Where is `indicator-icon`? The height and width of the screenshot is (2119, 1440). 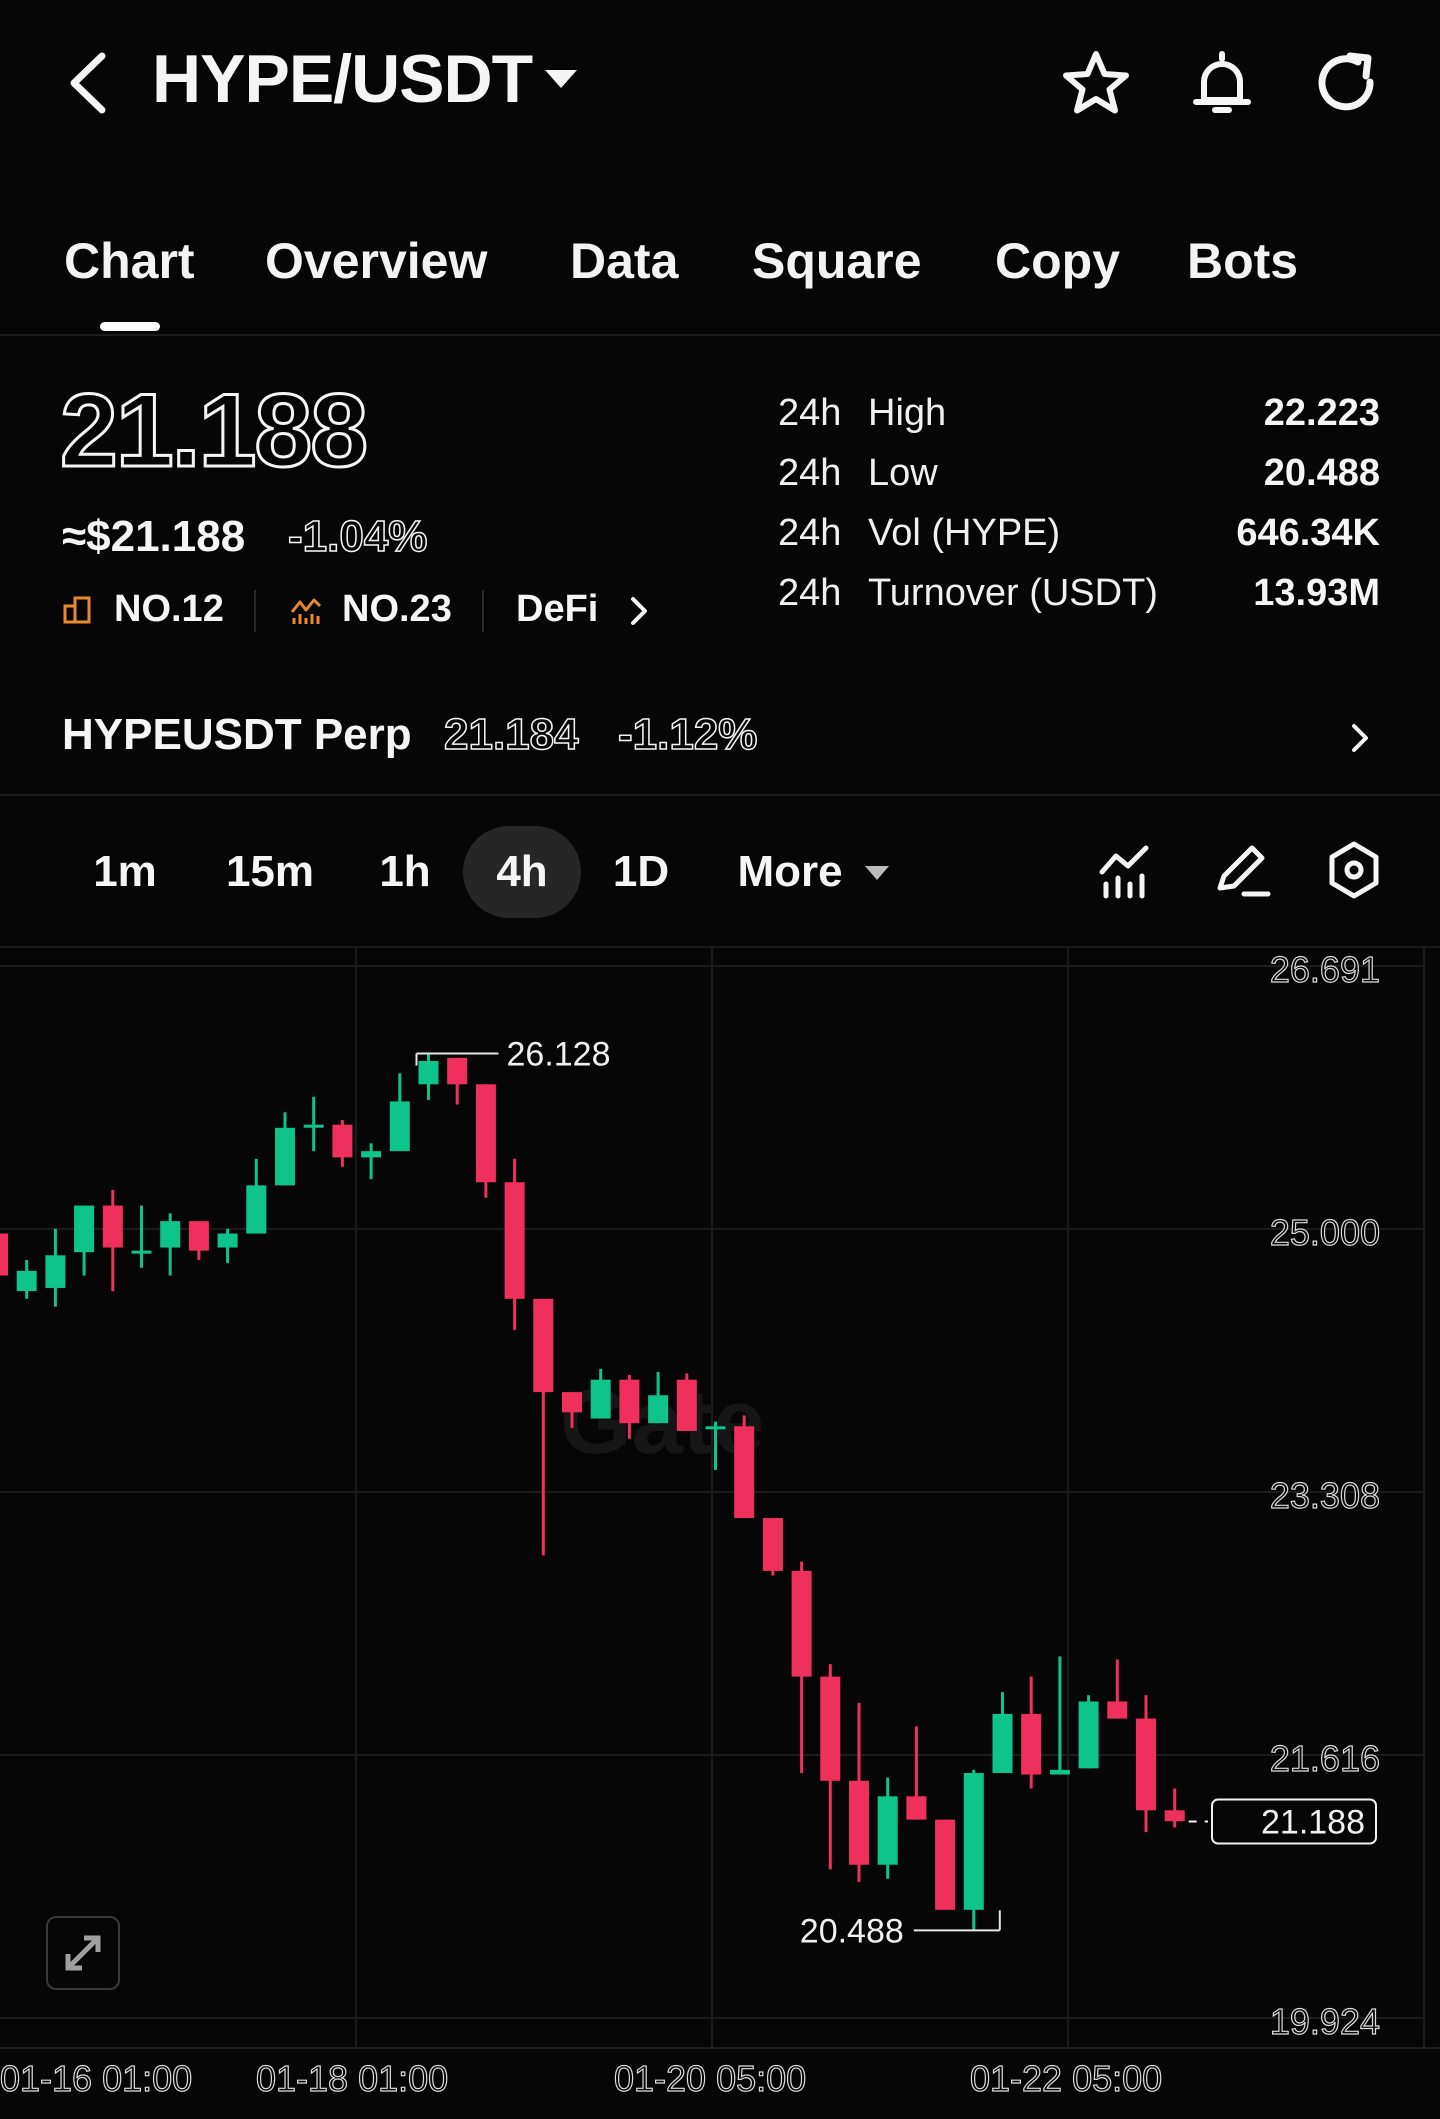 indicator-icon is located at coordinates (1126, 870).